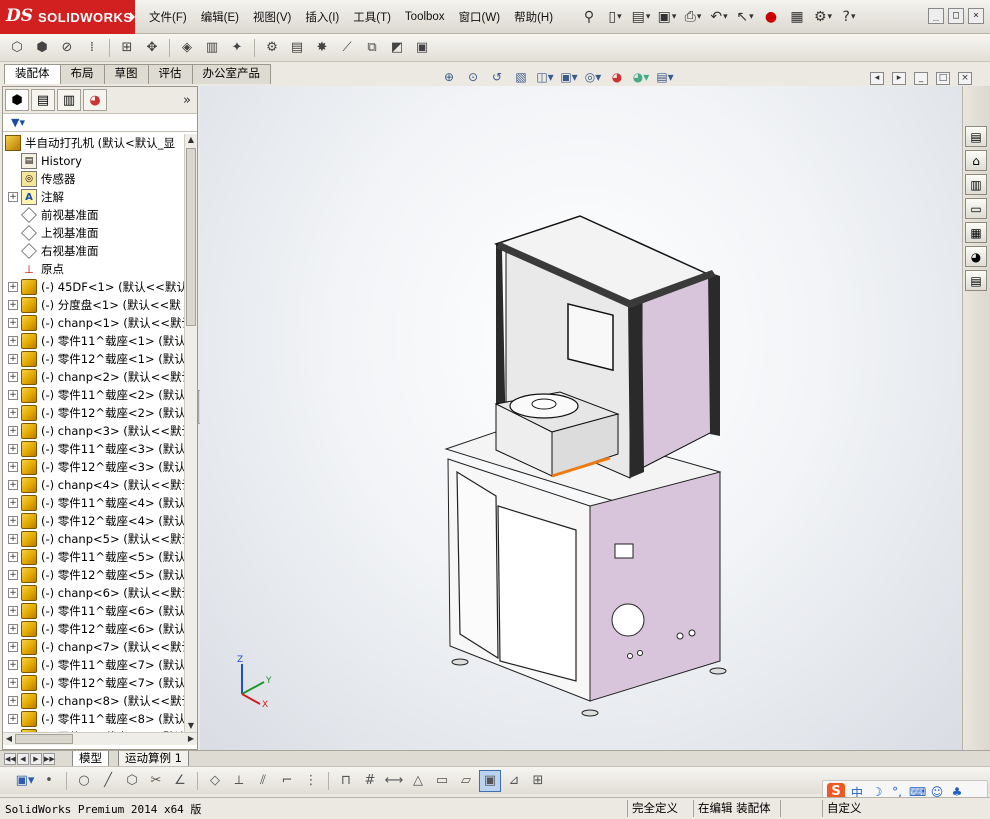 Image resolution: width=990 pixels, height=819 pixels. Describe the element at coordinates (93, 593) in the screenshot. I see `tree-component-row: + (-) chanp<6> (默认<<默认` at that location.